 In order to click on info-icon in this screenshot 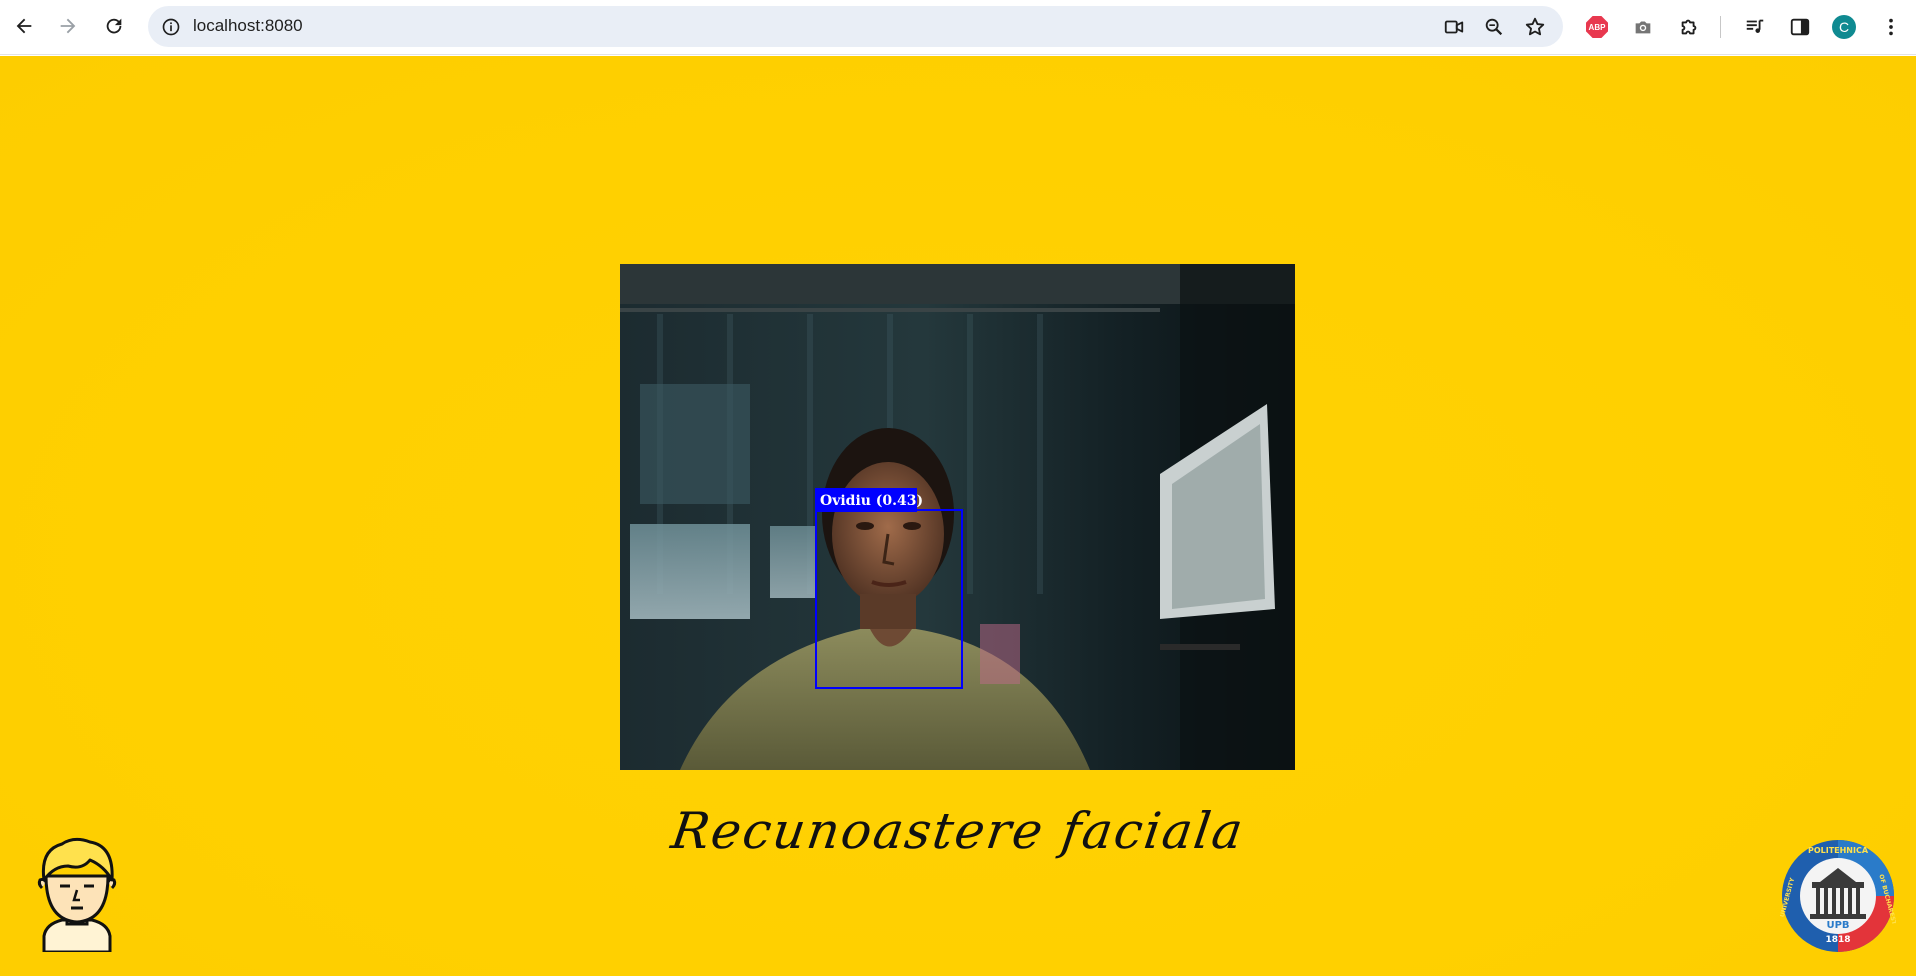, I will do `click(171, 27)`.